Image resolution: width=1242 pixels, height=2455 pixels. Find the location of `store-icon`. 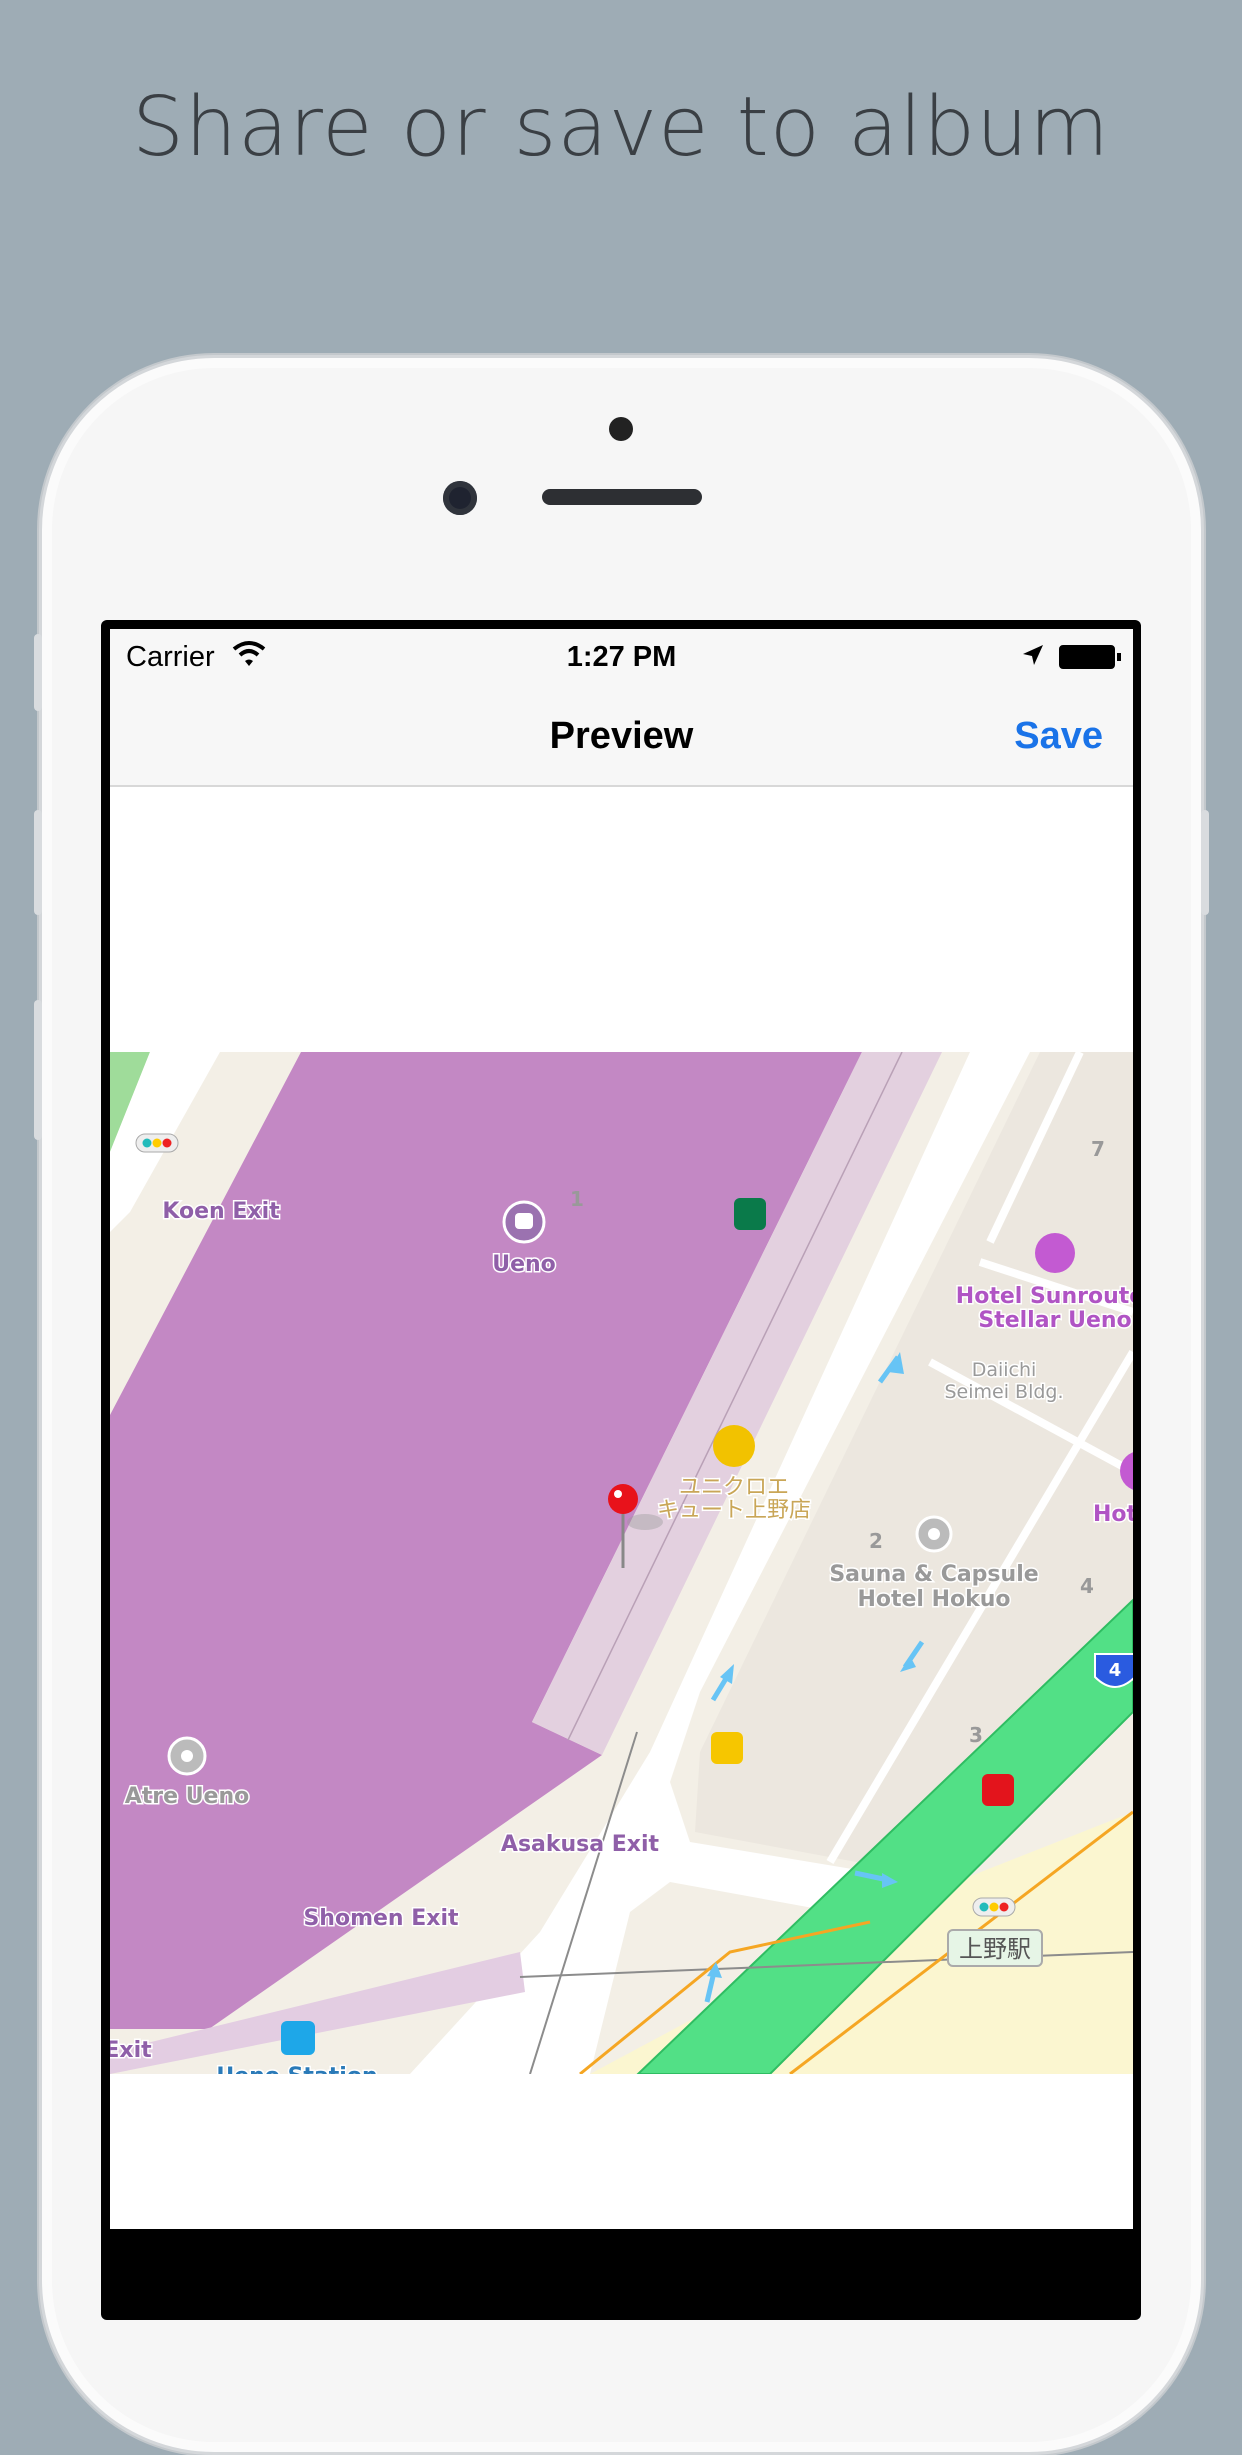

store-icon is located at coordinates (727, 1748).